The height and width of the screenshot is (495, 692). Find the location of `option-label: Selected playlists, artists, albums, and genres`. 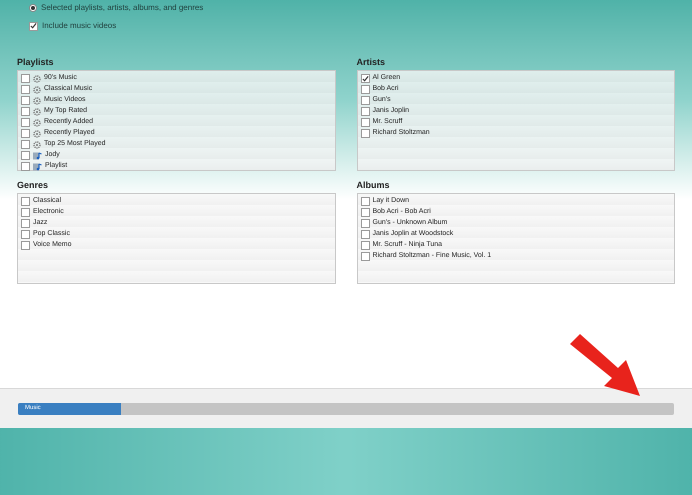

option-label: Selected playlists, artists, albums, and genres is located at coordinates (122, 8).